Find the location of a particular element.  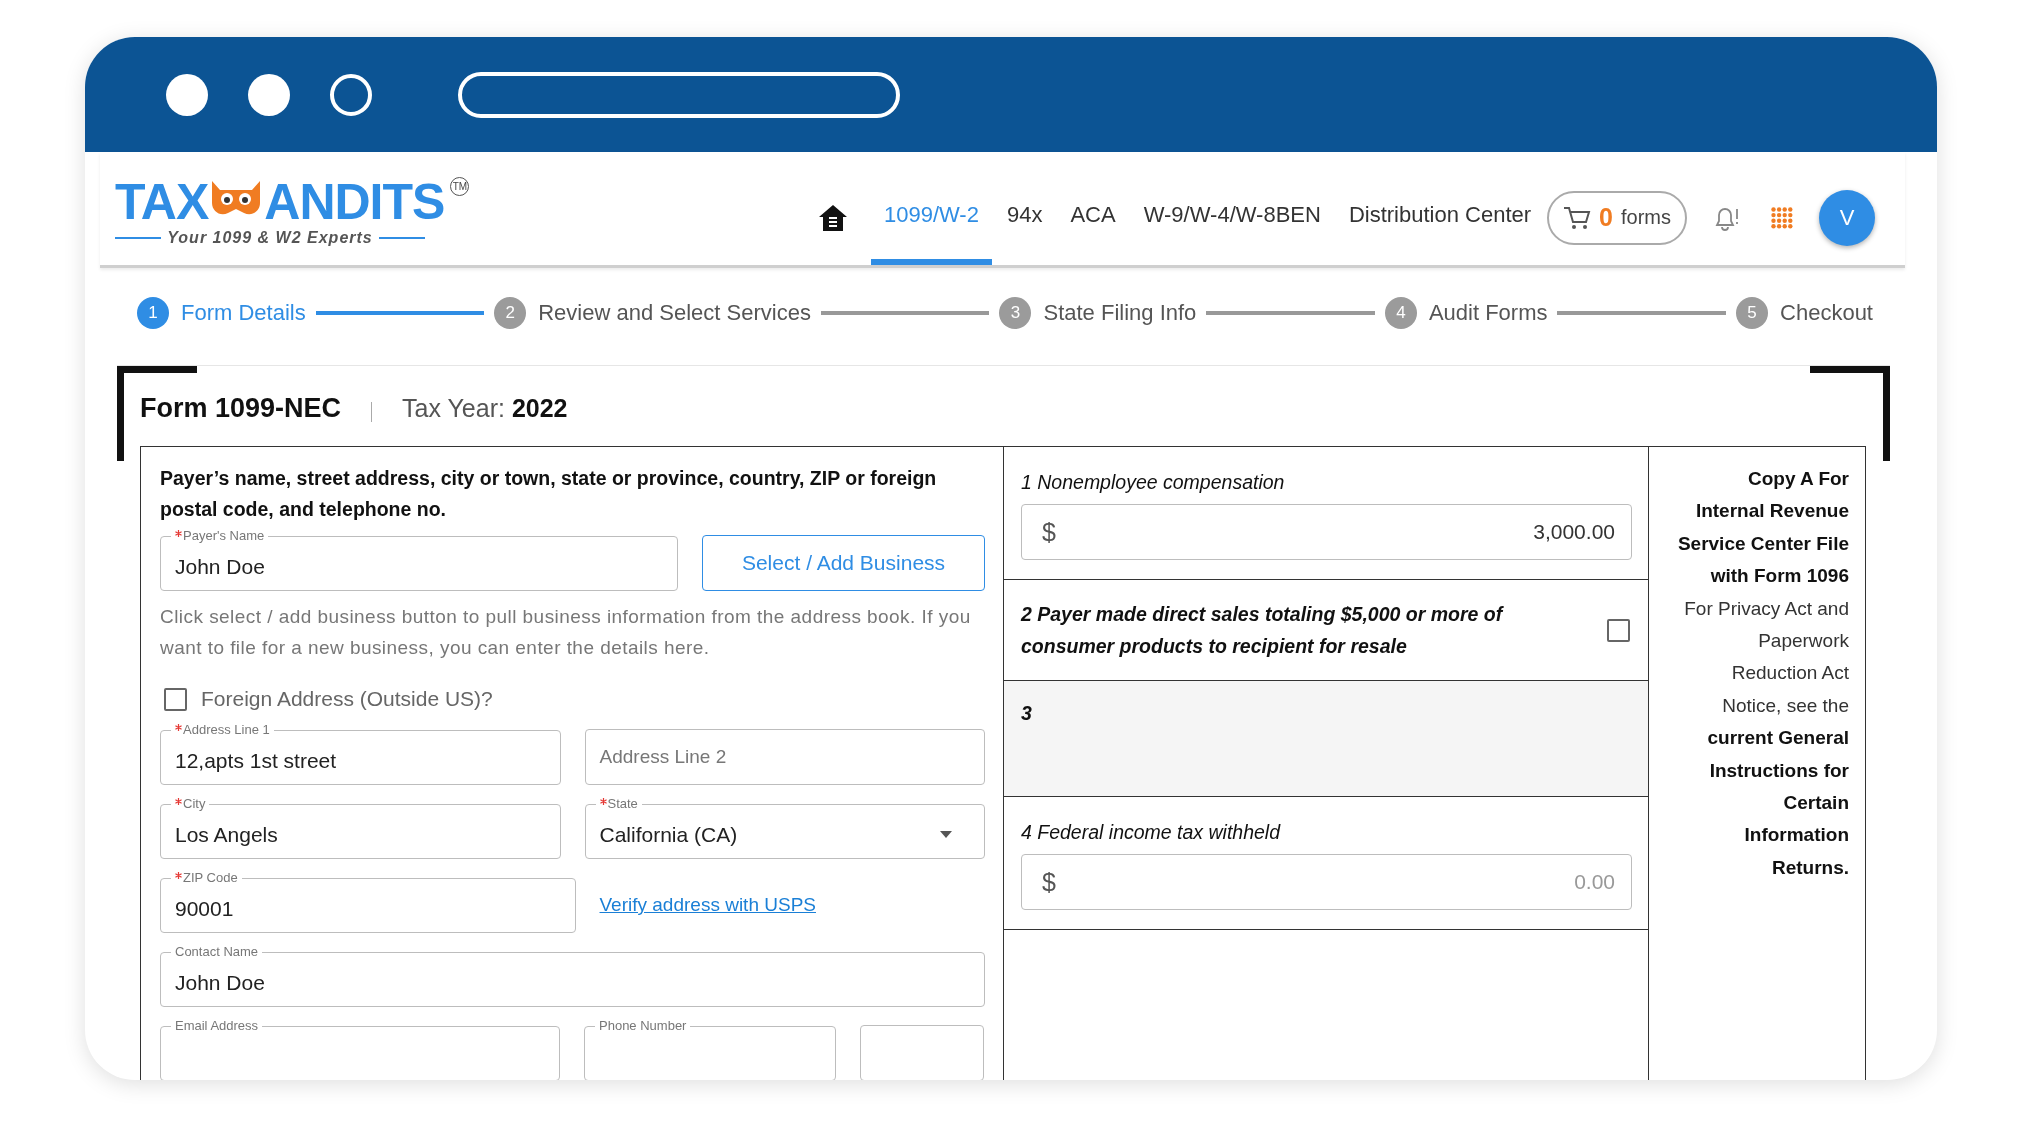

nav-tab: W-9/W-4/W-8BEN is located at coordinates (1232, 217).